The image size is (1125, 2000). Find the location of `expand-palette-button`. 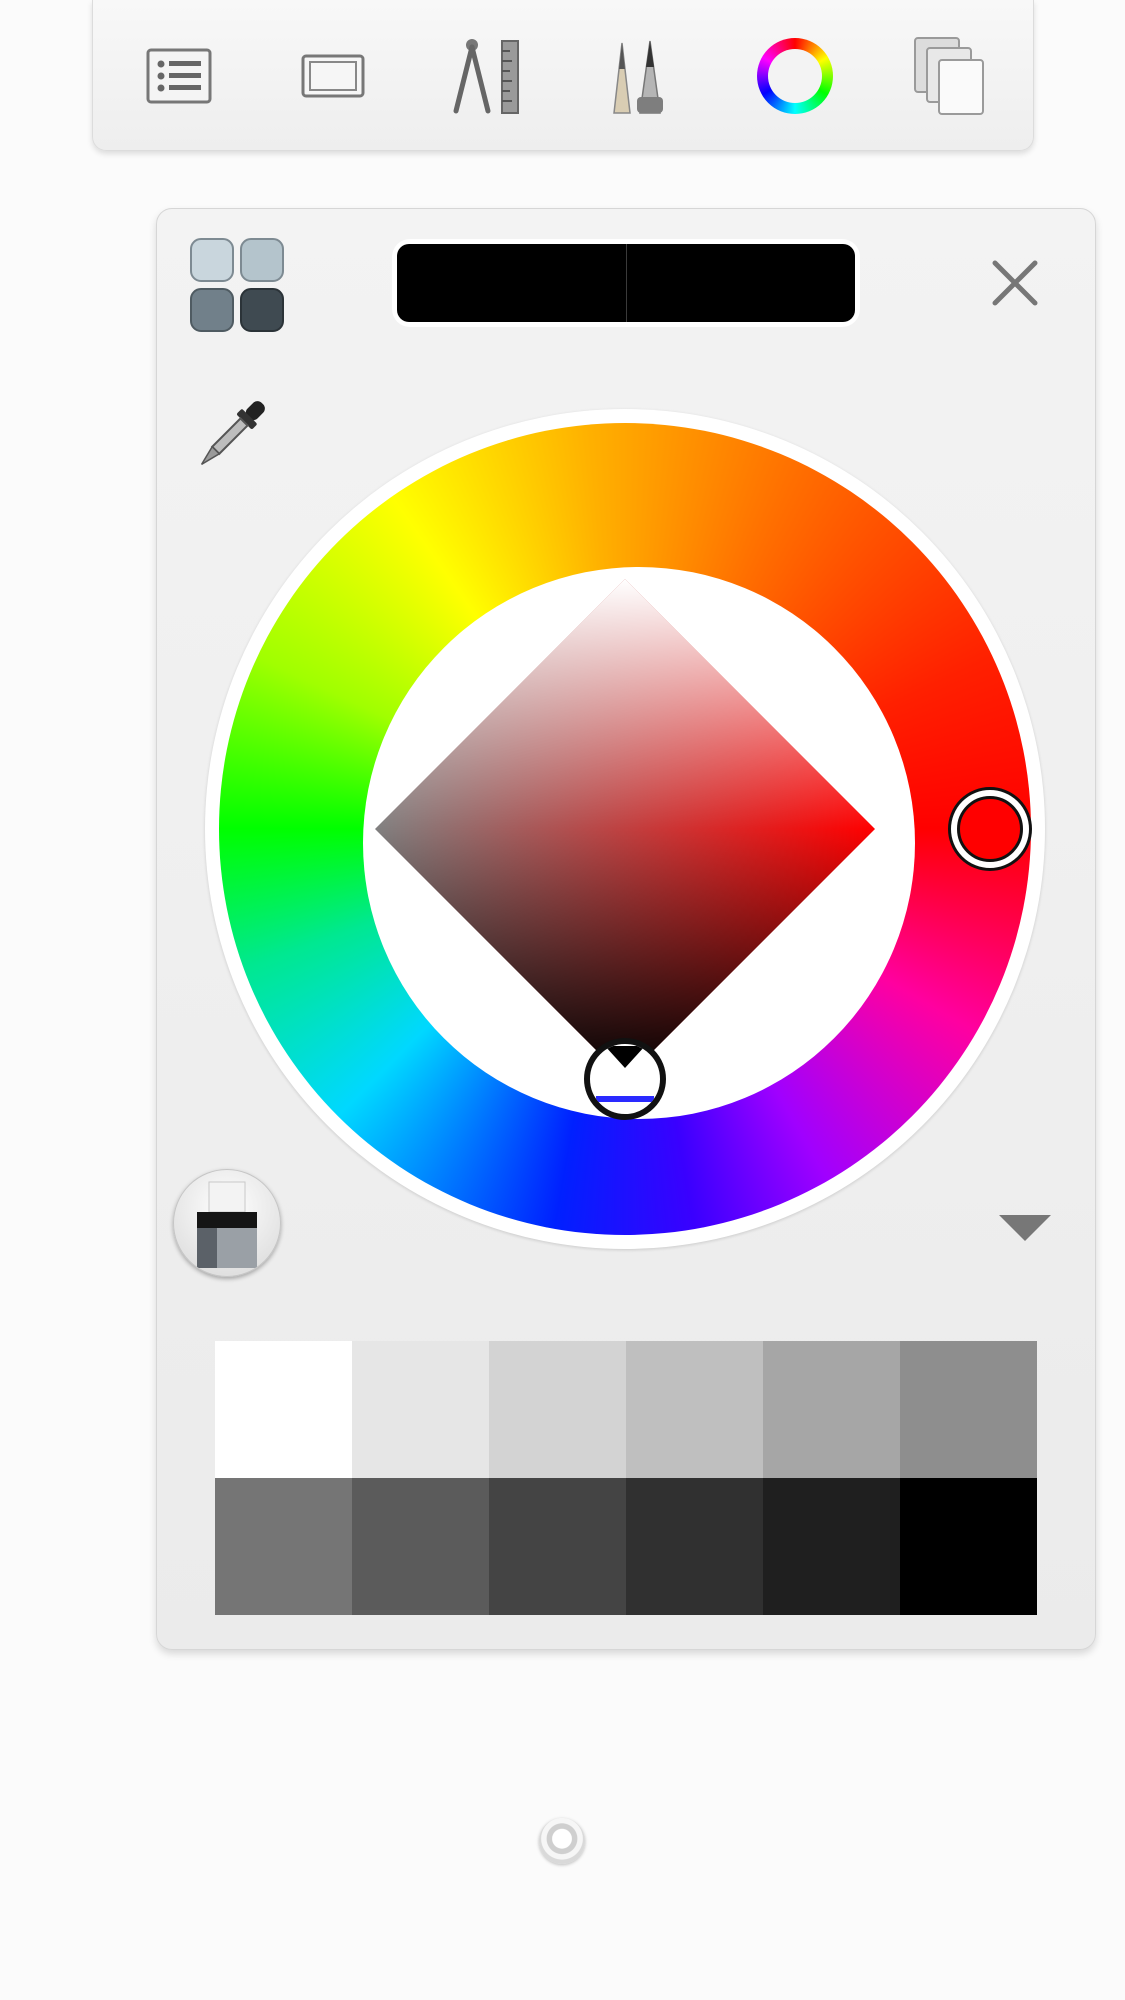

expand-palette-button is located at coordinates (1025, 1227).